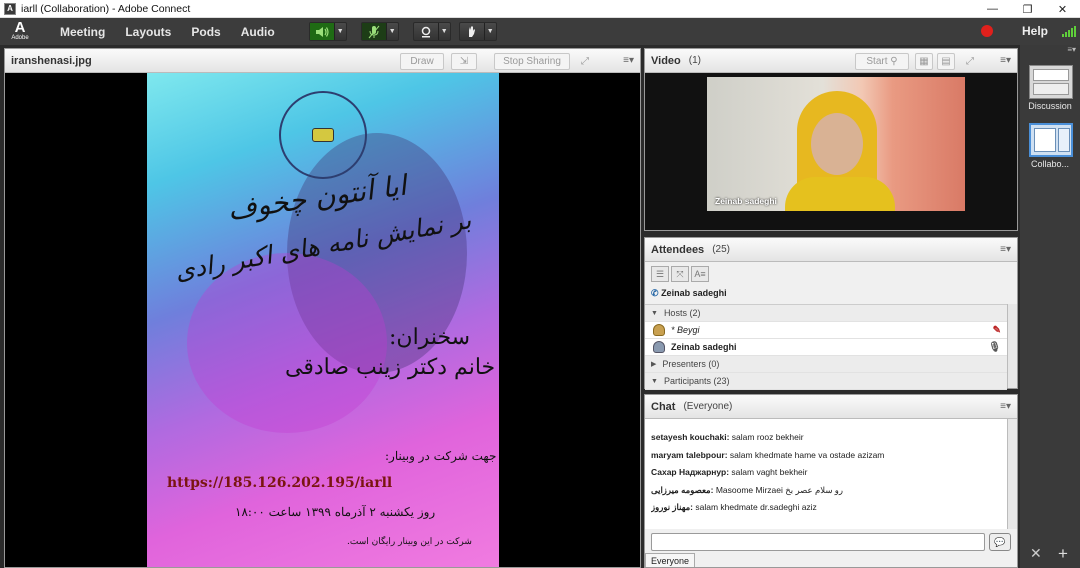 The image size is (1080, 568). What do you see at coordinates (373, 31) in the screenshot?
I see `microphone-icon` at bounding box center [373, 31].